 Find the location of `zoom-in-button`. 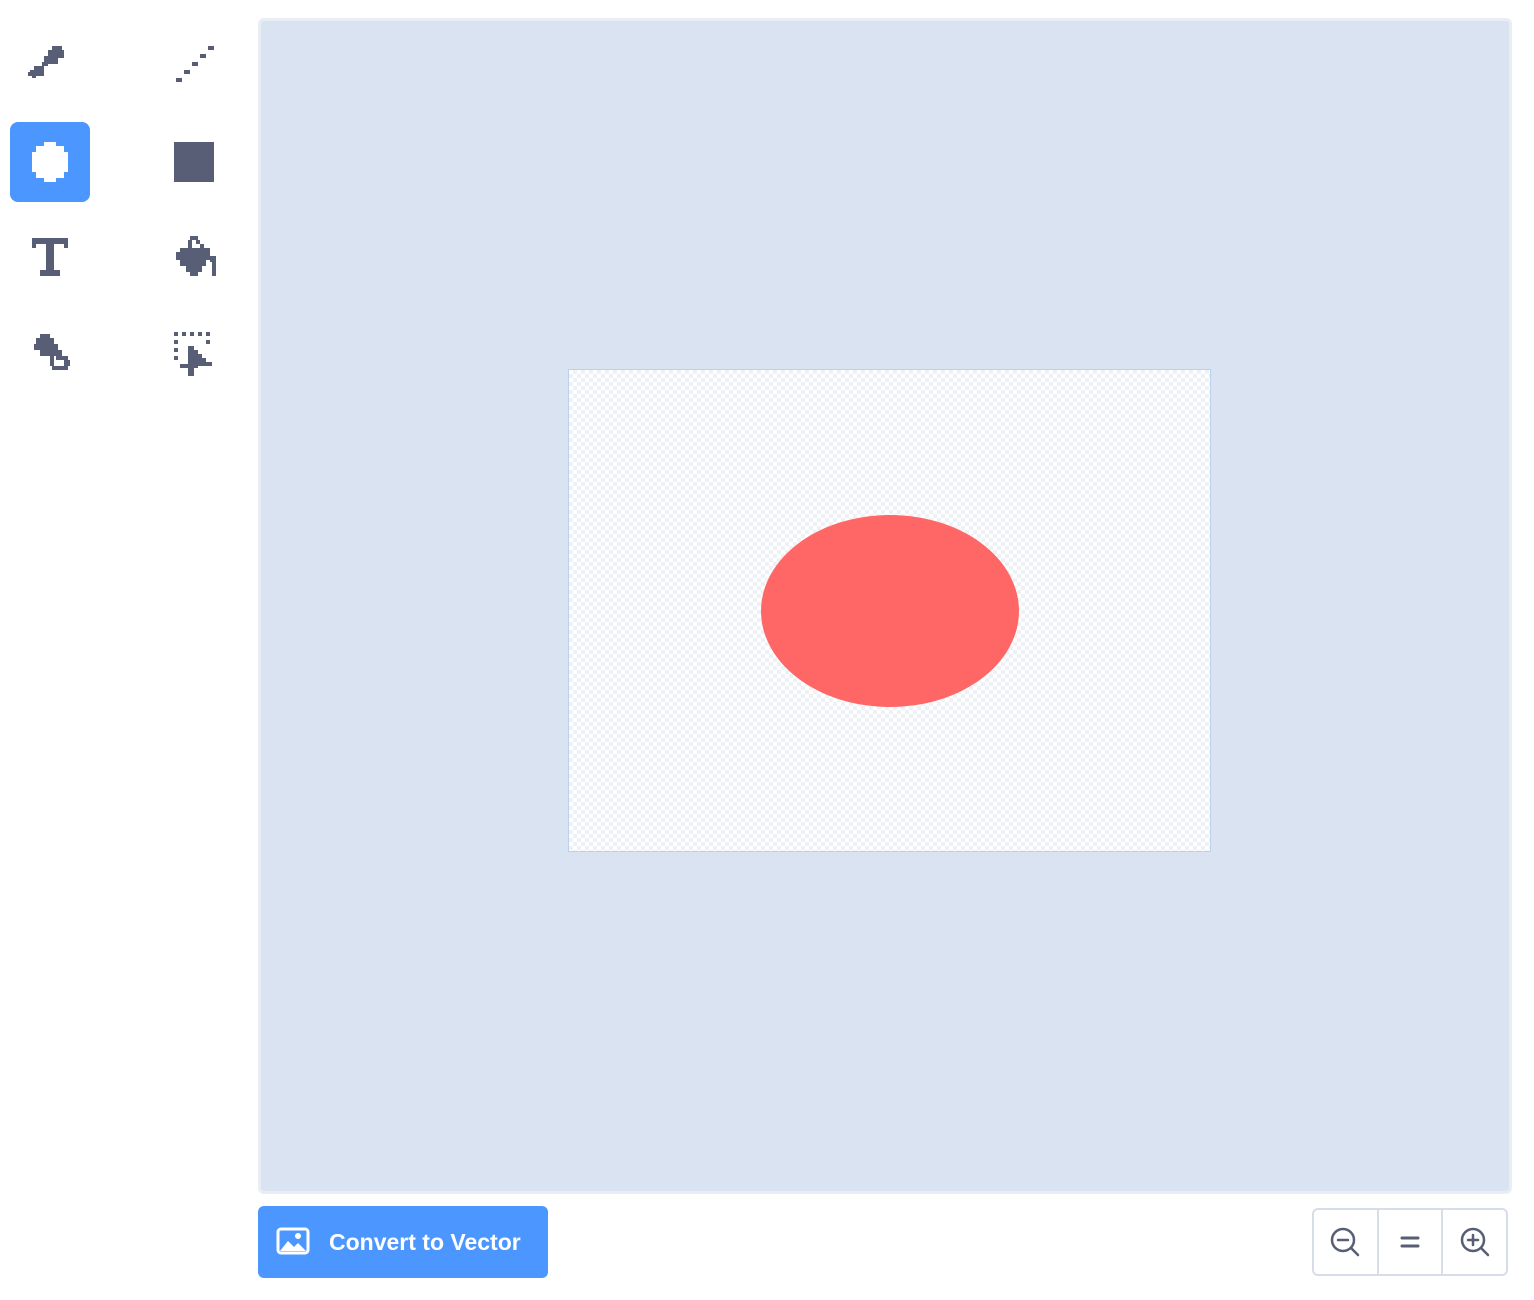

zoom-in-button is located at coordinates (1473, 1242).